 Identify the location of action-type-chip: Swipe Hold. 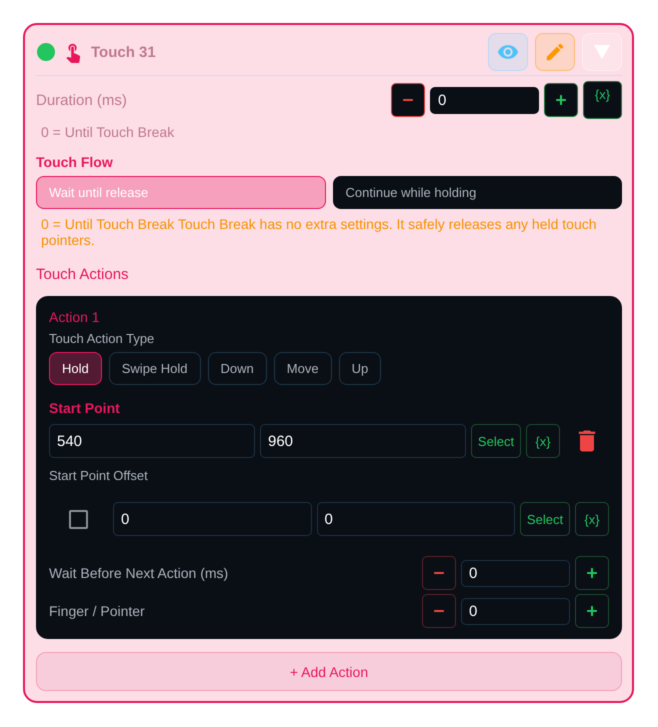
(154, 368).